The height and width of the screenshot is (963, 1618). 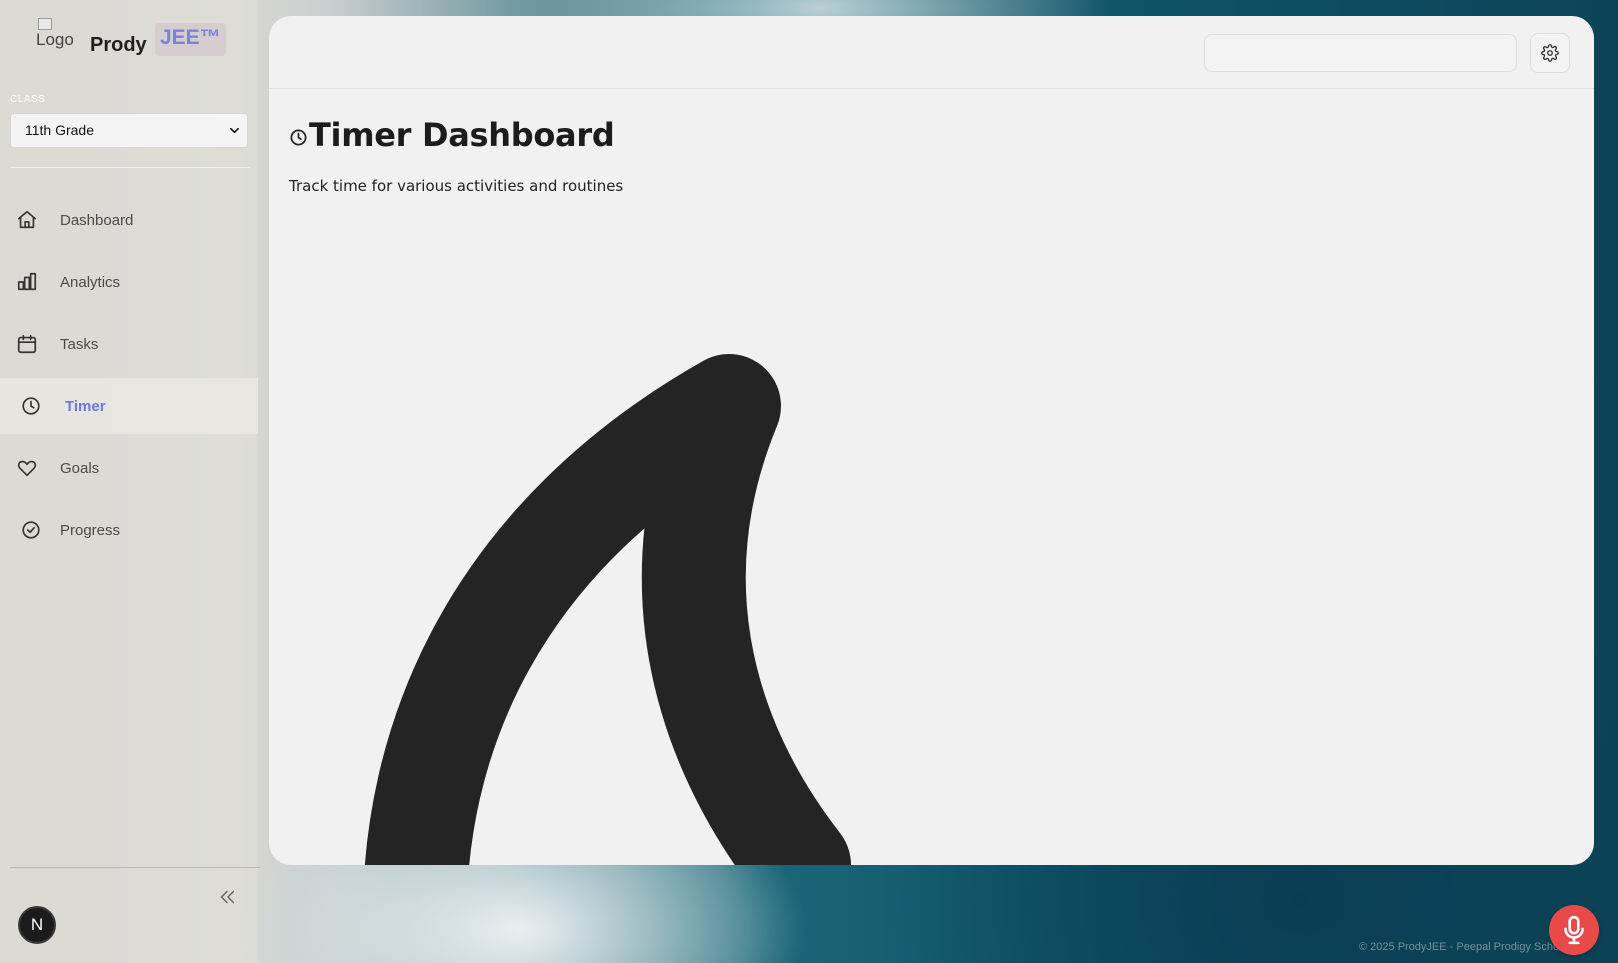 What do you see at coordinates (130, 167) in the screenshot?
I see `sidebar-divider` at bounding box center [130, 167].